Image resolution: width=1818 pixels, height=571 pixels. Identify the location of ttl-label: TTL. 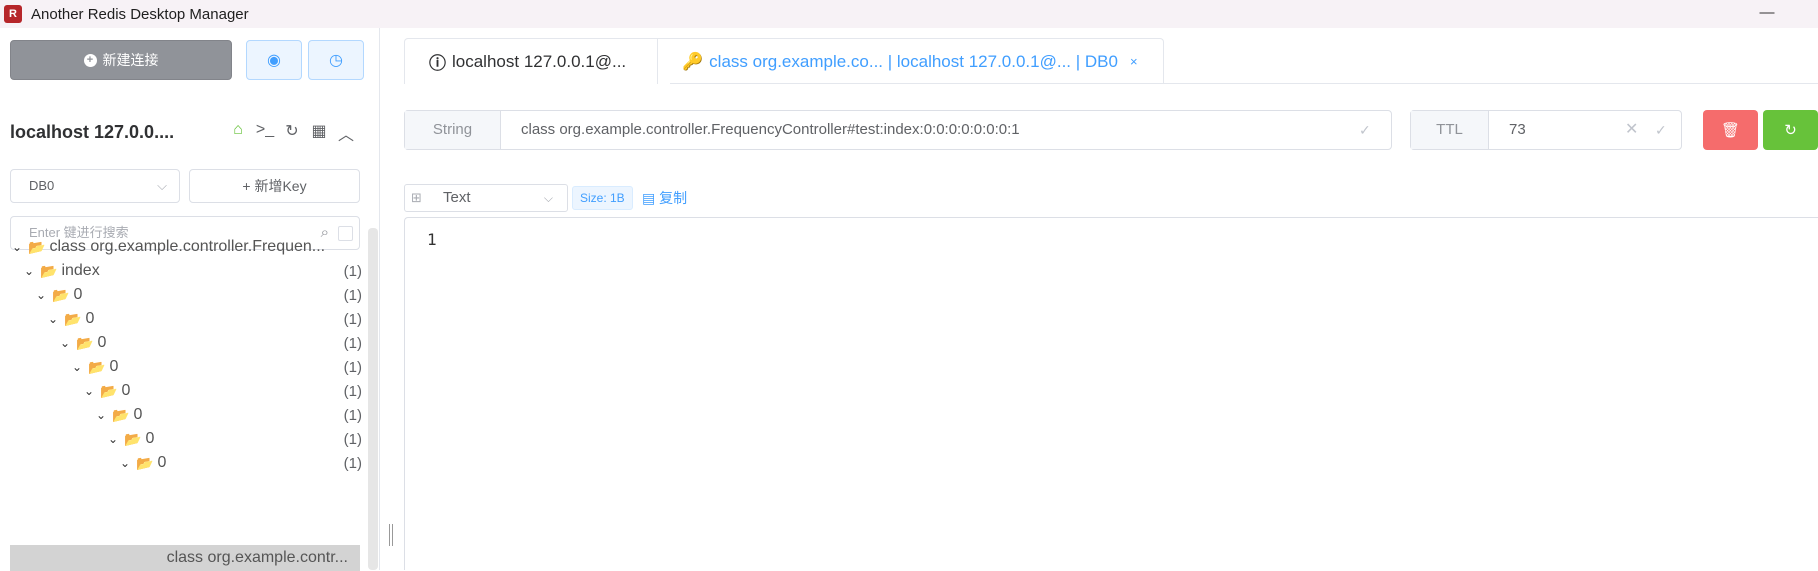
(1450, 130).